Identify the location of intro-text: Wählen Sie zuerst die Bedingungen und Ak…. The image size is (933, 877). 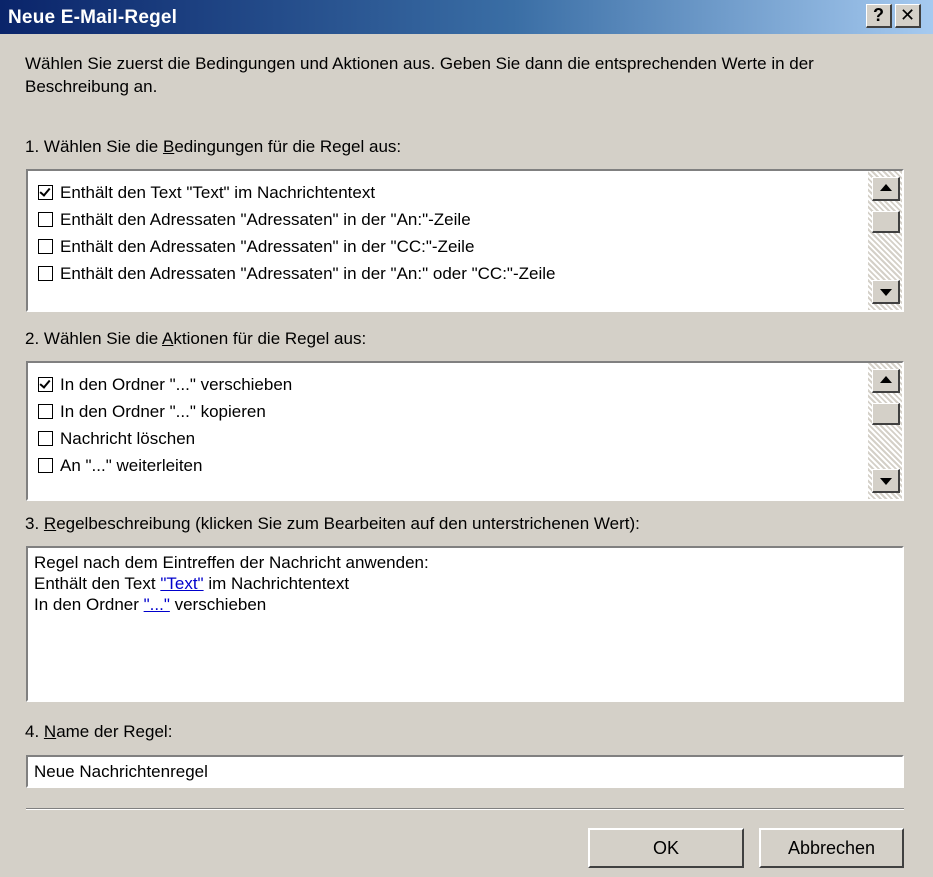
(419, 75).